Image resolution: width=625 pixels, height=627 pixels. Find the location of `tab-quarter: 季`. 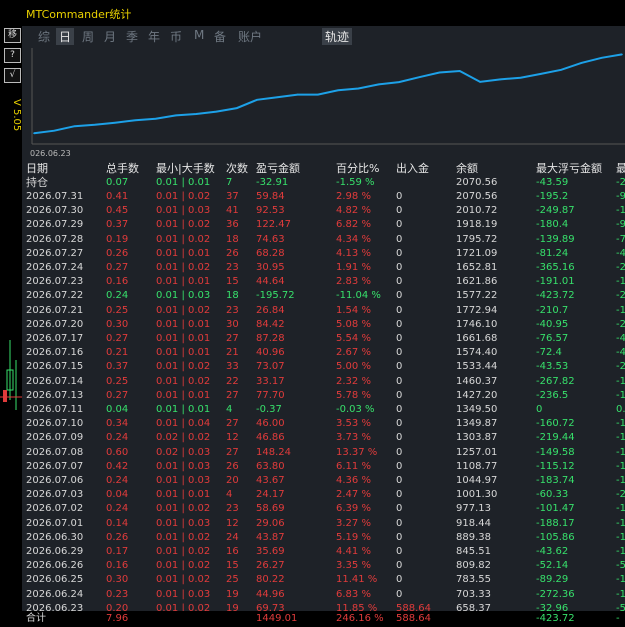

tab-quarter: 季 is located at coordinates (132, 36).